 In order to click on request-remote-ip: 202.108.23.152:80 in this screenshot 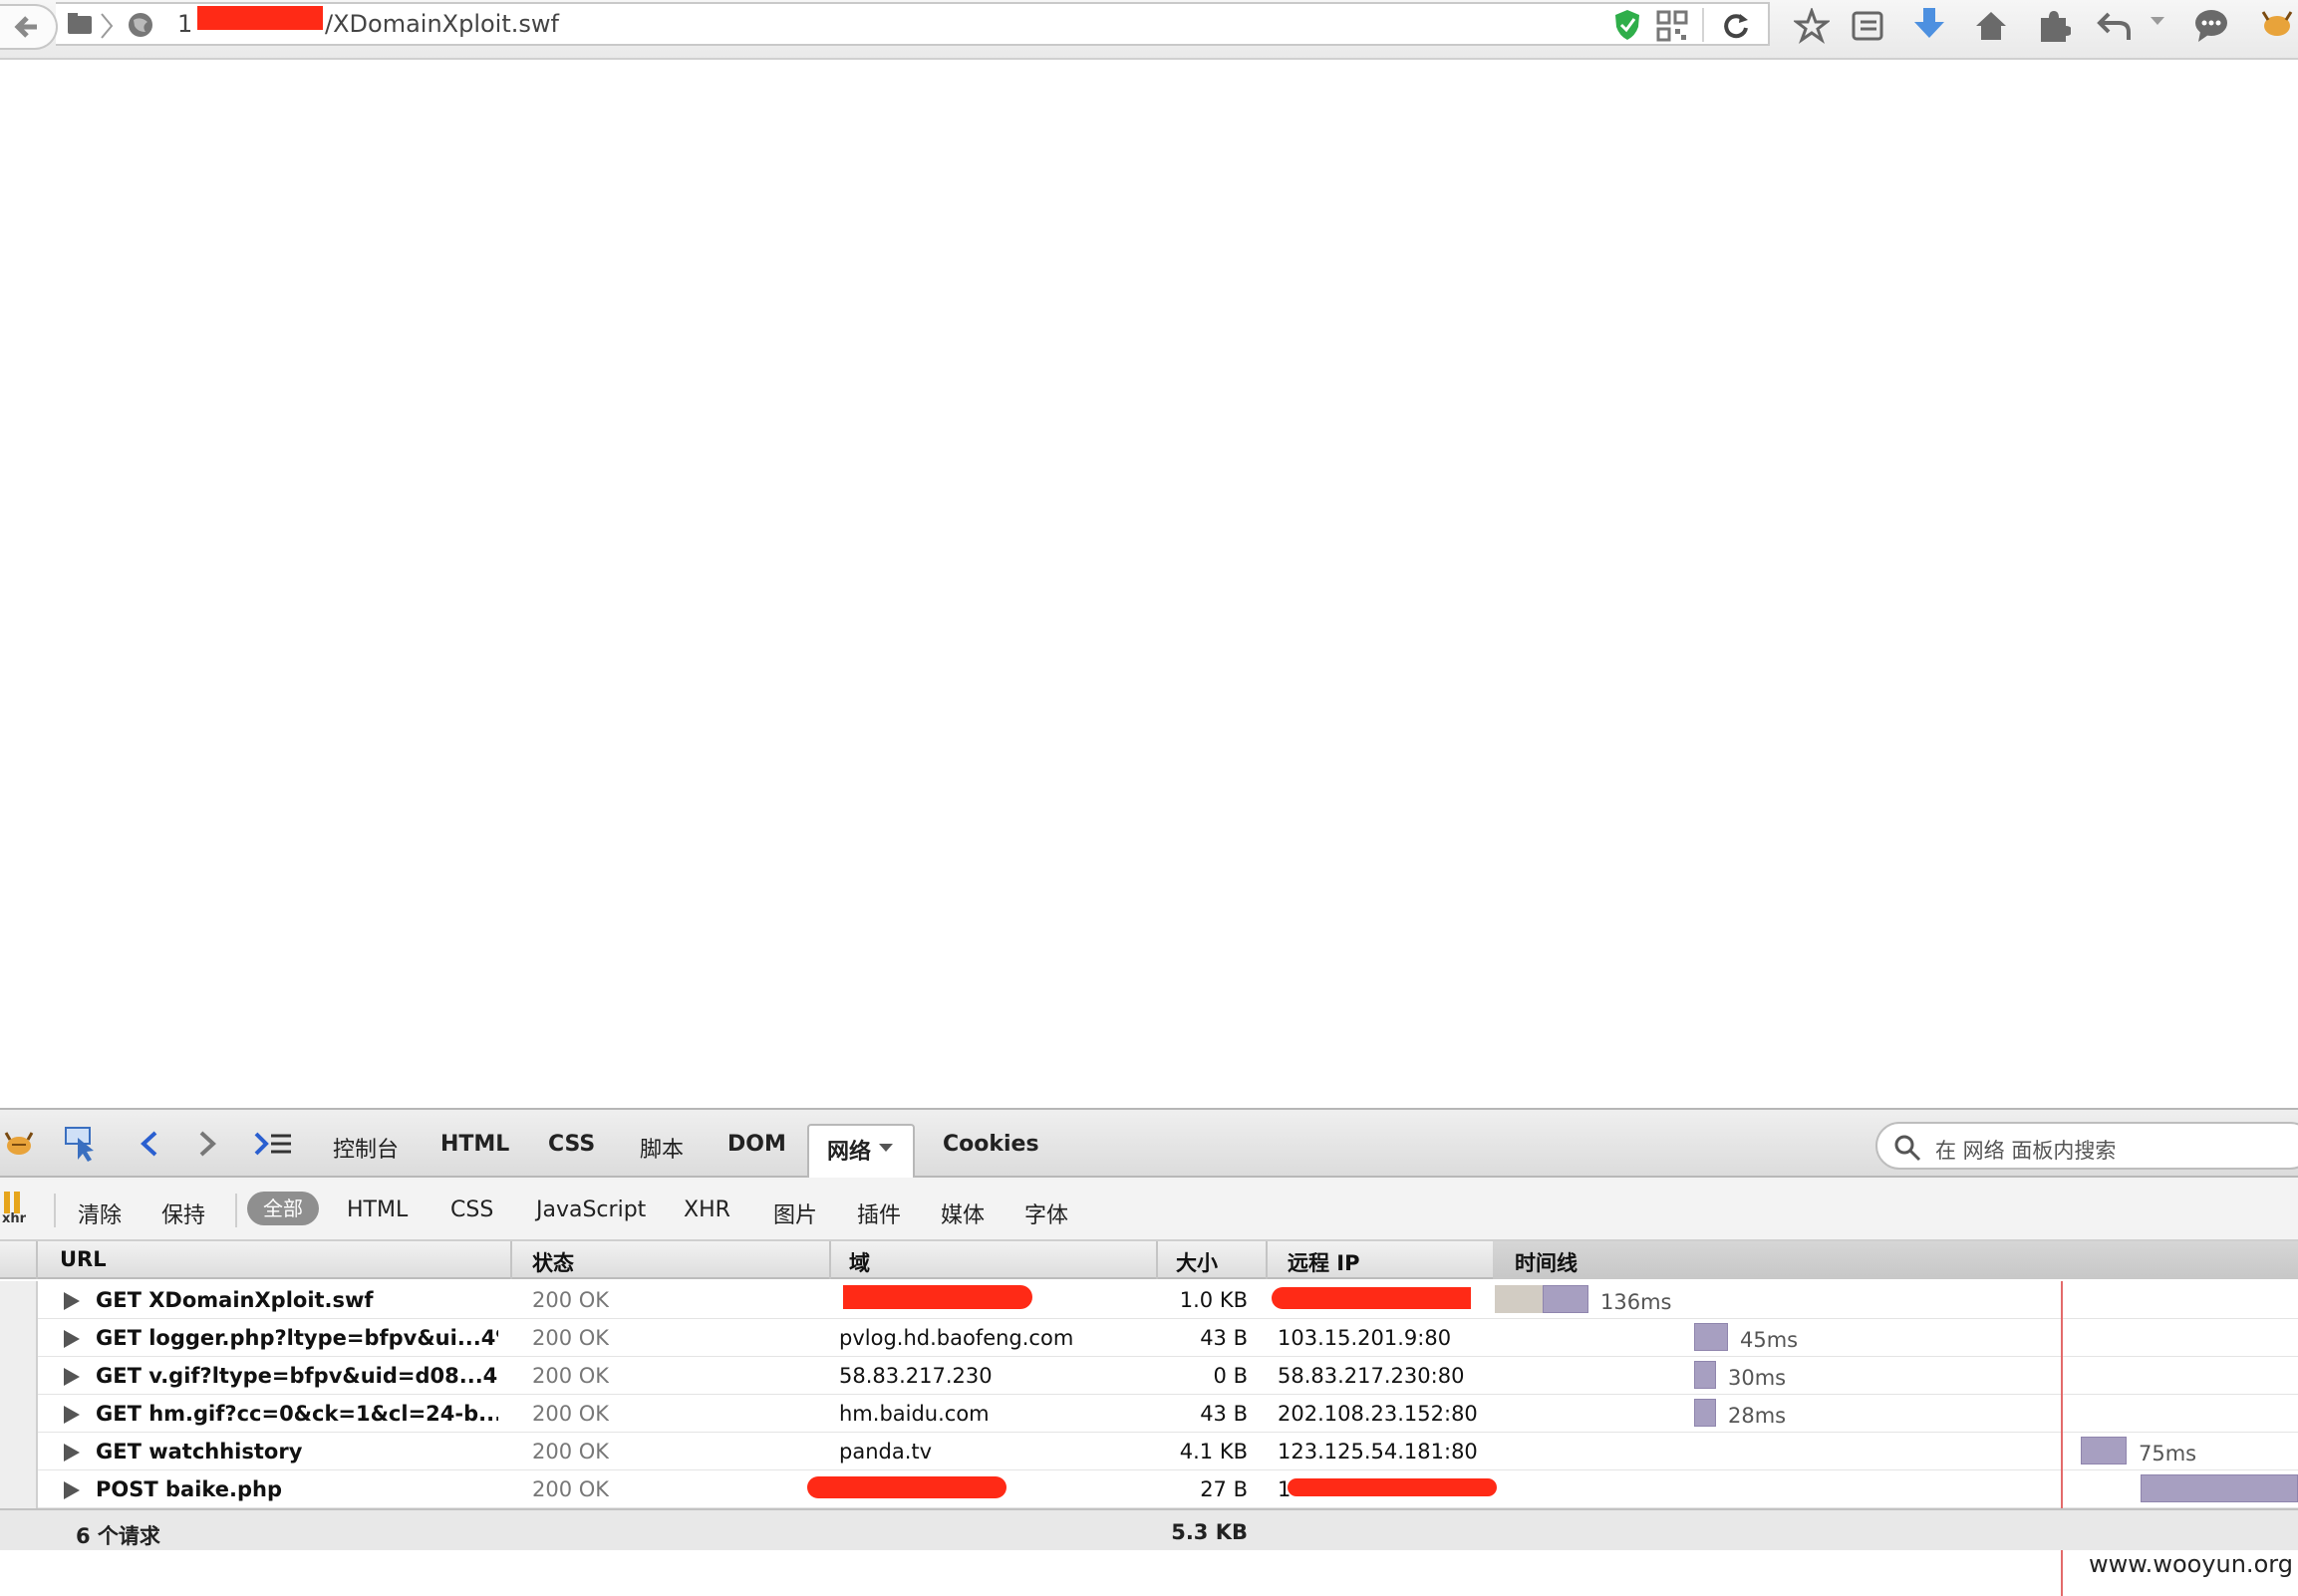, I will do `click(1378, 1414)`.